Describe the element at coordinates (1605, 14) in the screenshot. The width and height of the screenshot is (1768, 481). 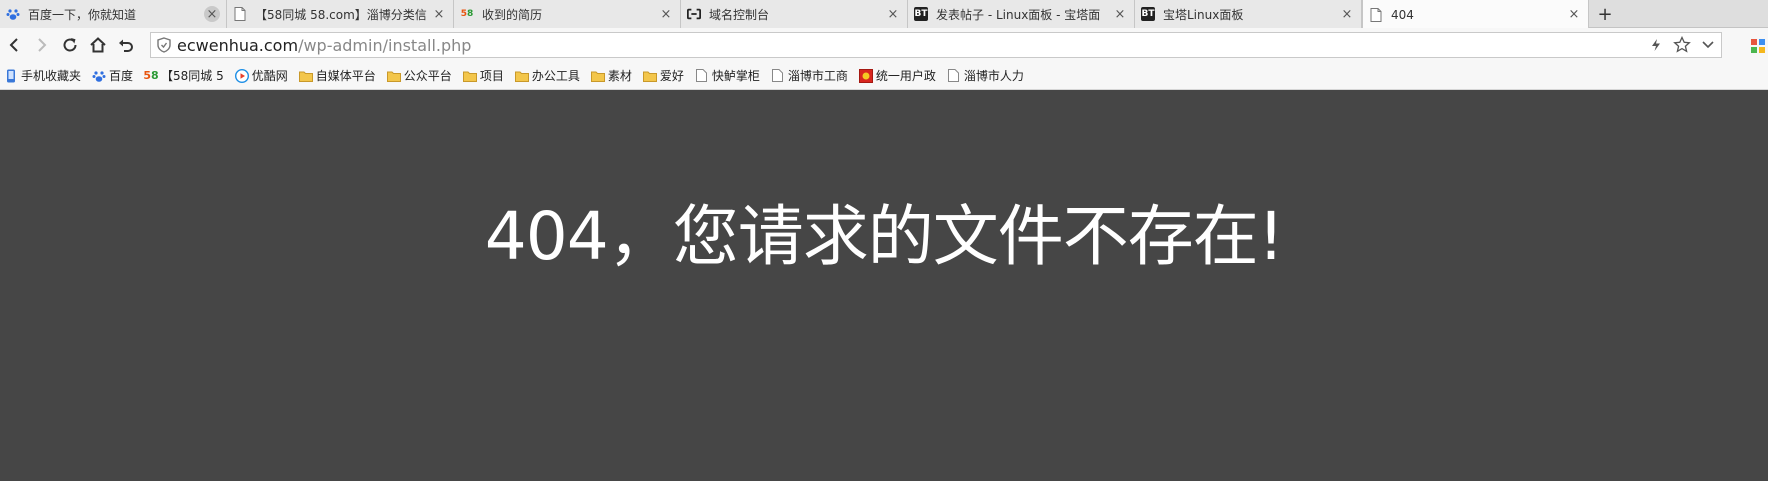
I see `new-tab-button: +` at that location.